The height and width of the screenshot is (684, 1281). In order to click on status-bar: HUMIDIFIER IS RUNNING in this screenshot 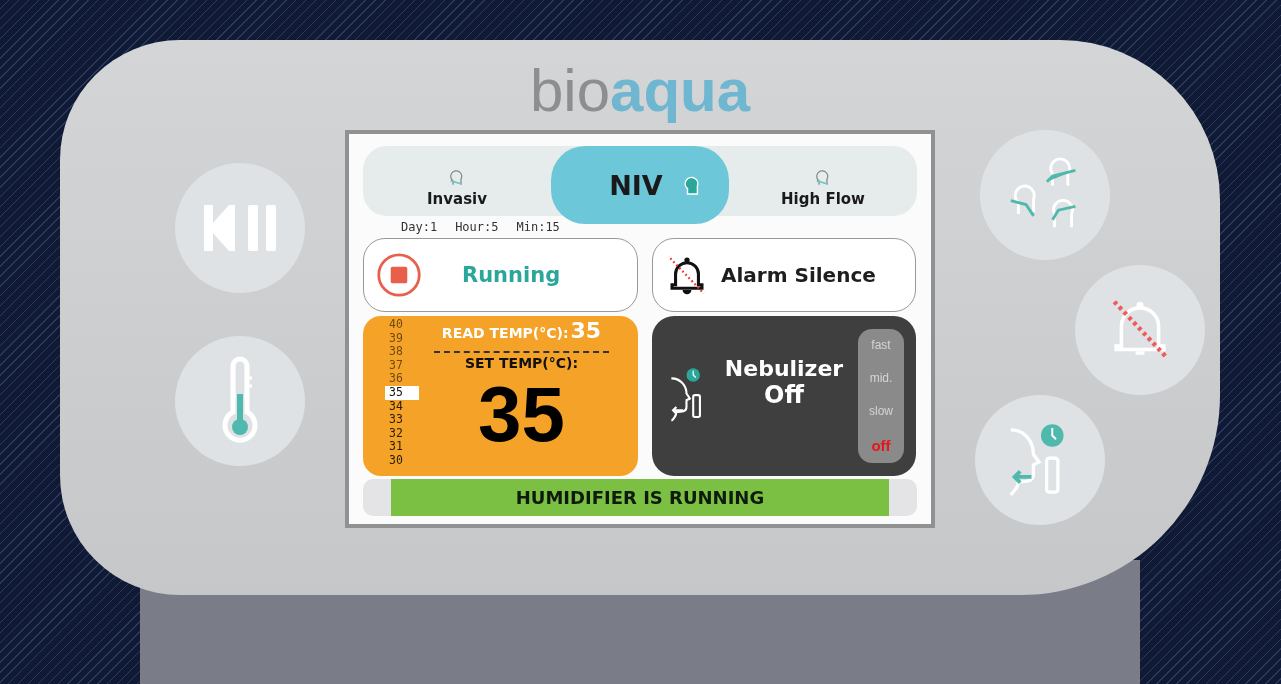, I will do `click(640, 497)`.